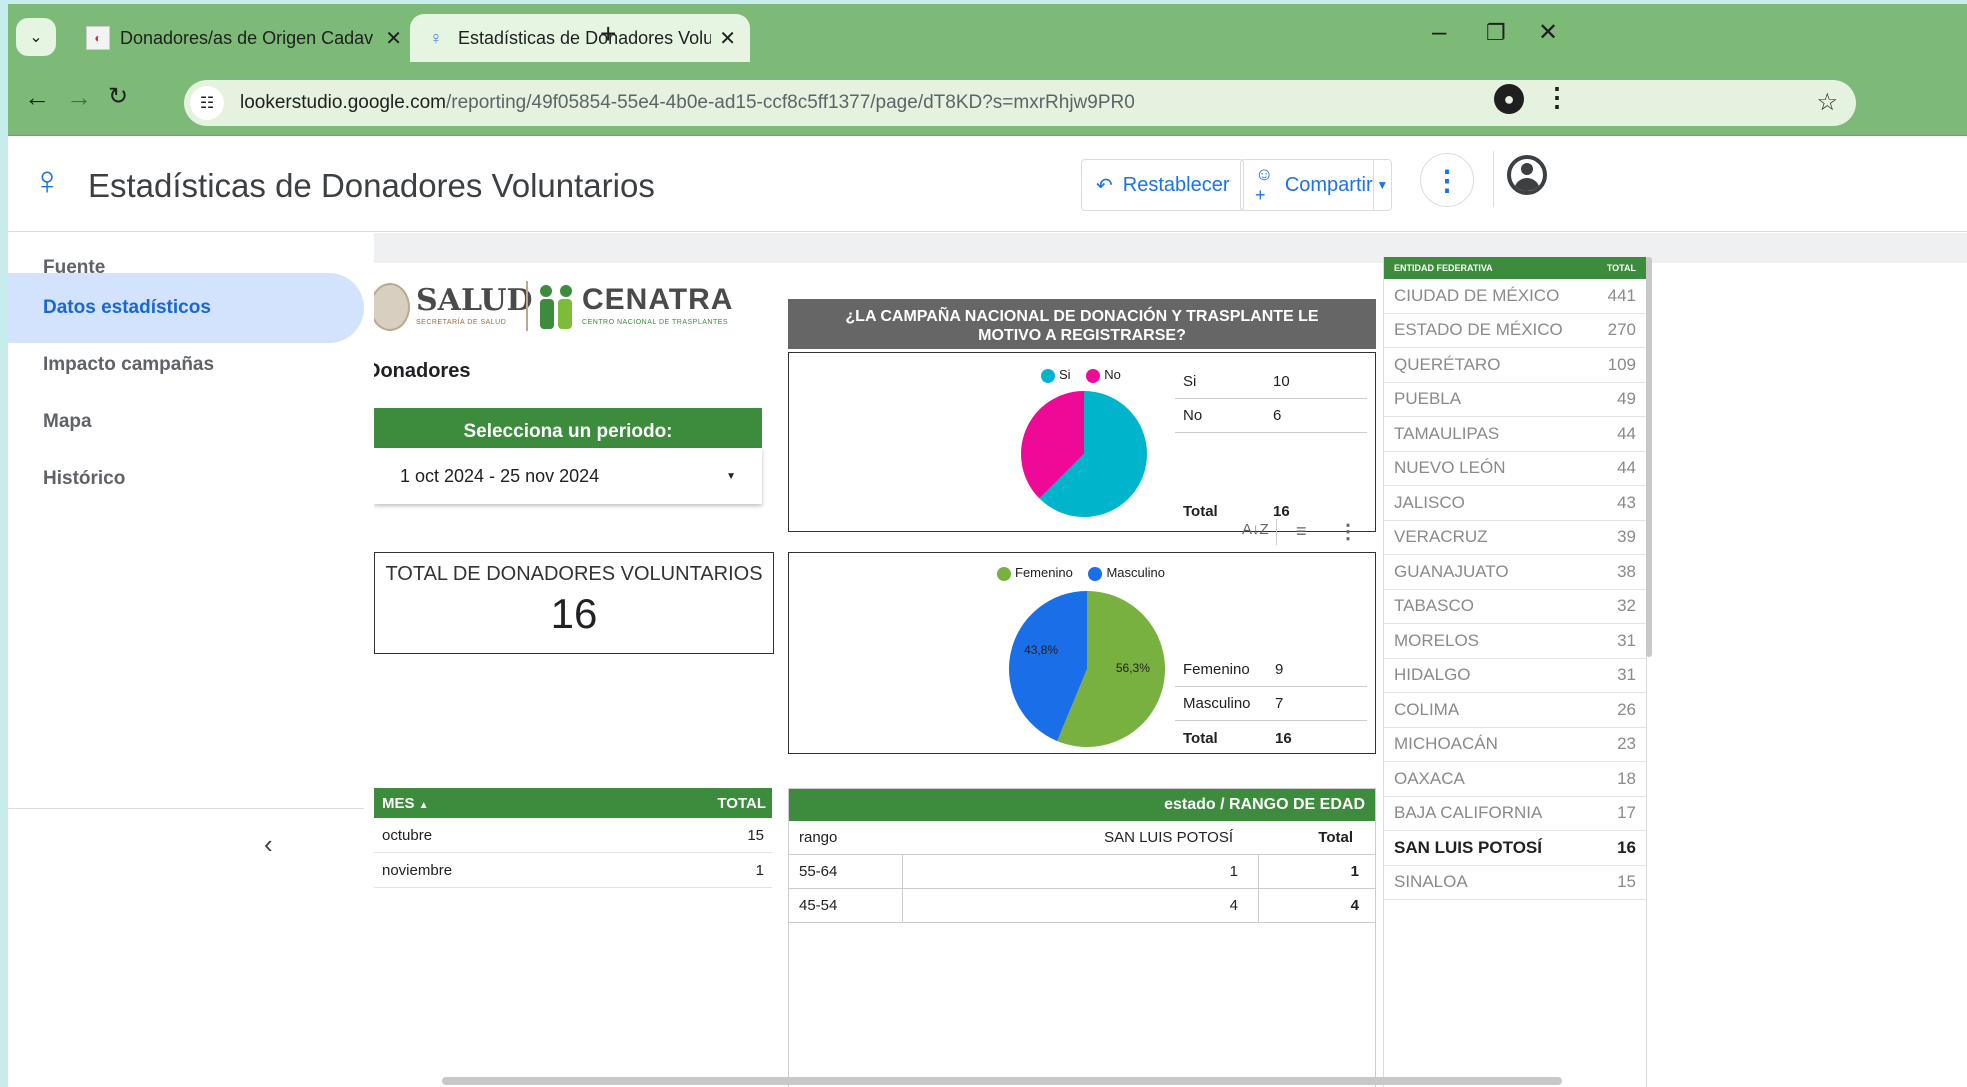 The image size is (1967, 1087). Describe the element at coordinates (1381, 185) in the screenshot. I see `share-dropdown: ▼` at that location.